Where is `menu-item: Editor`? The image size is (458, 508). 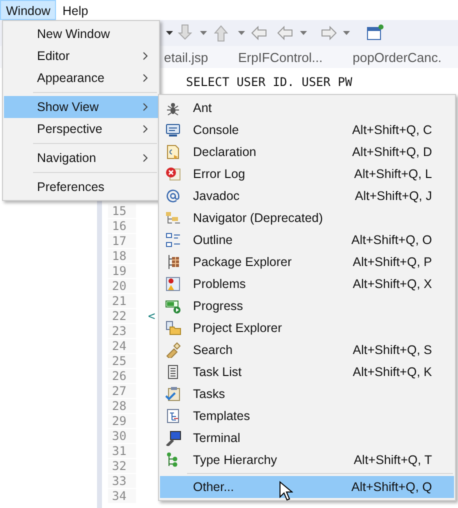
menu-item: Editor is located at coordinates (81, 56).